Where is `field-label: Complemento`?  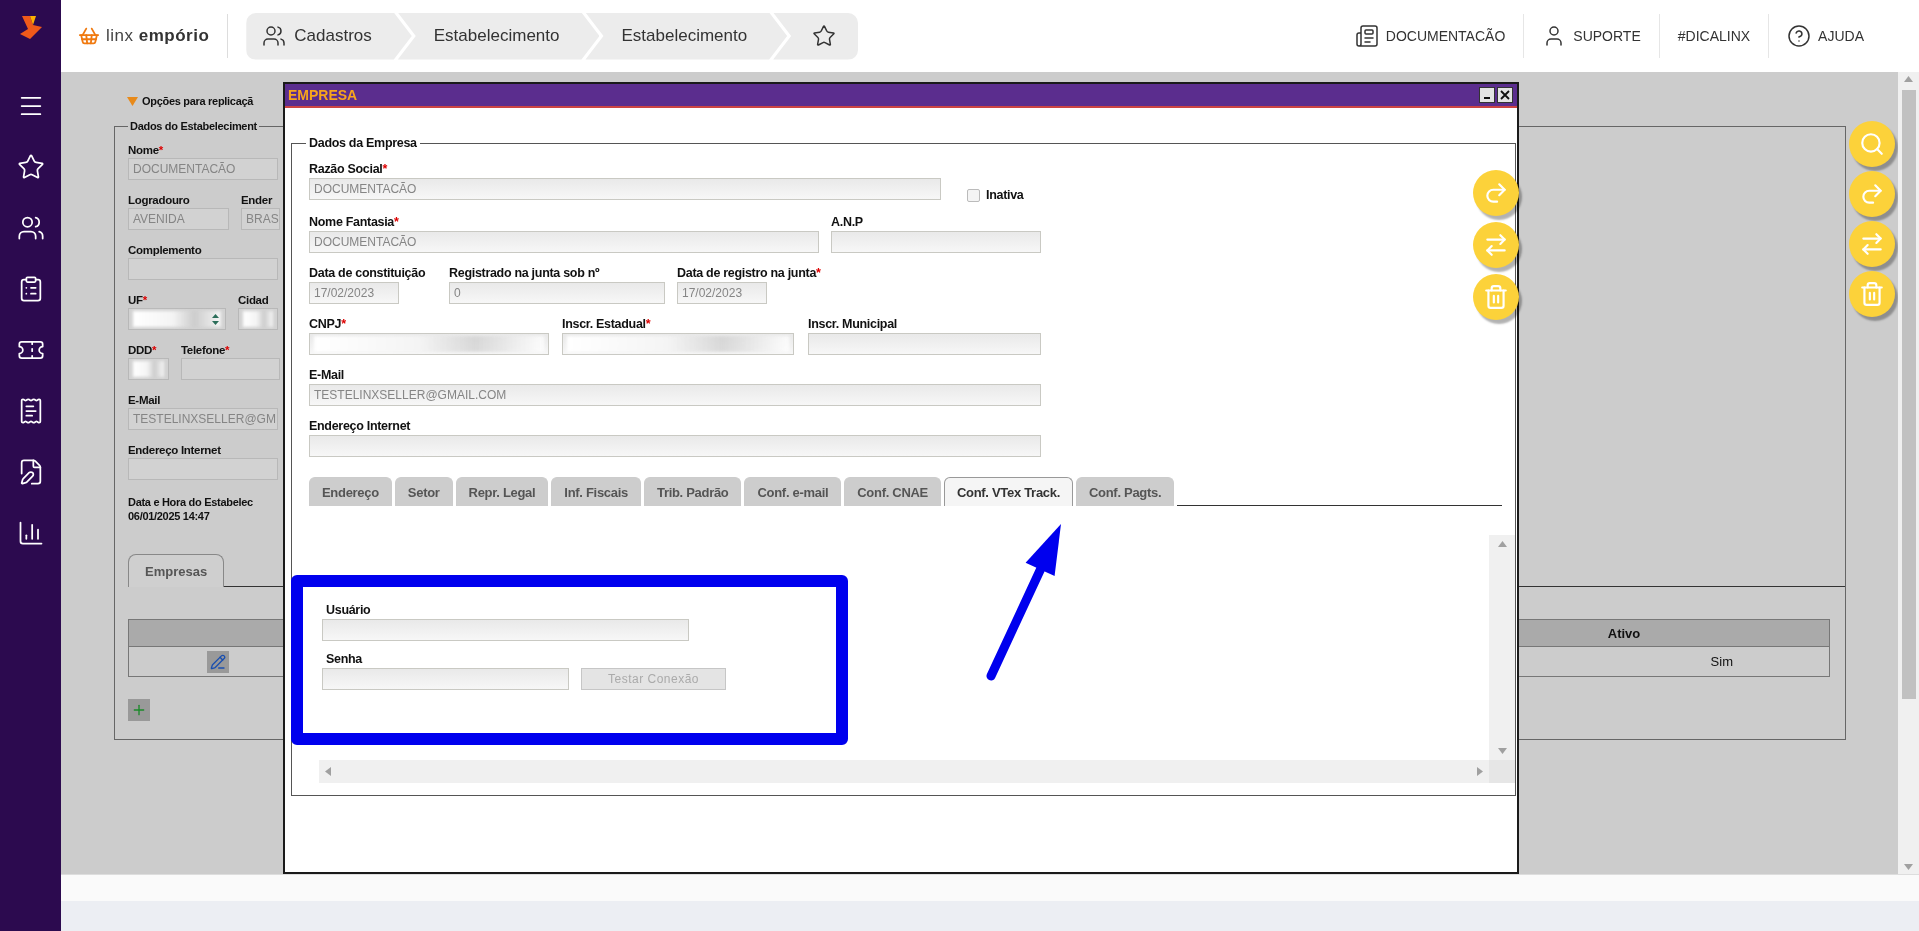
field-label: Complemento is located at coordinates (165, 250).